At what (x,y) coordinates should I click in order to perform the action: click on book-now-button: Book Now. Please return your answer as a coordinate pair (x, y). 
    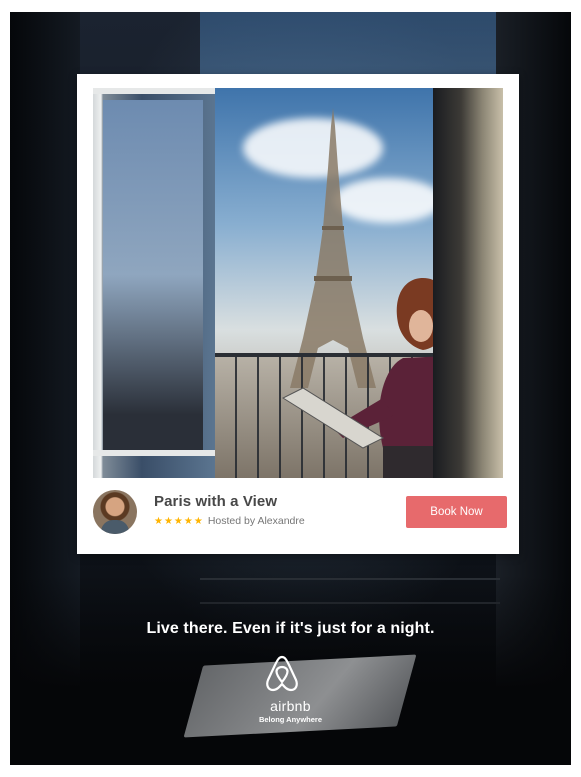
    Looking at the image, I should click on (456, 512).